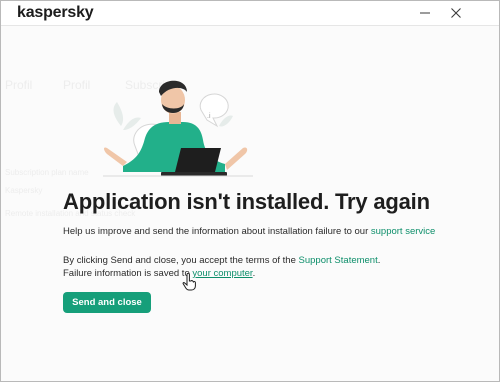 This screenshot has height=382, width=500. What do you see at coordinates (189, 282) in the screenshot?
I see `hand-pointer-icon` at bounding box center [189, 282].